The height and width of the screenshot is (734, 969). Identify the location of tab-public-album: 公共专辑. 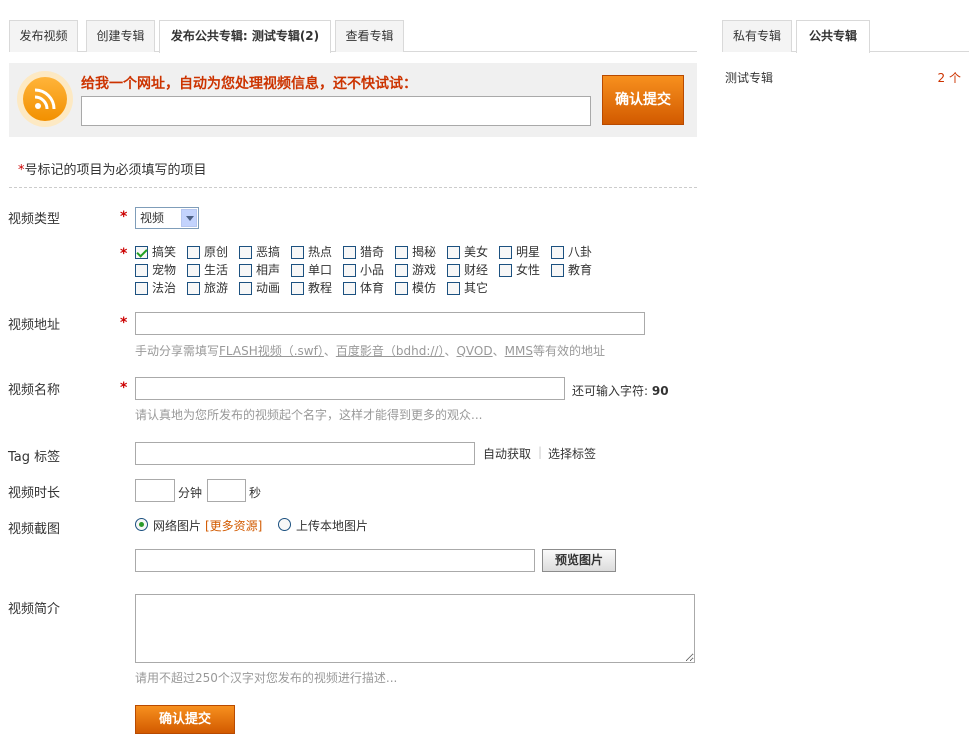
(833, 36).